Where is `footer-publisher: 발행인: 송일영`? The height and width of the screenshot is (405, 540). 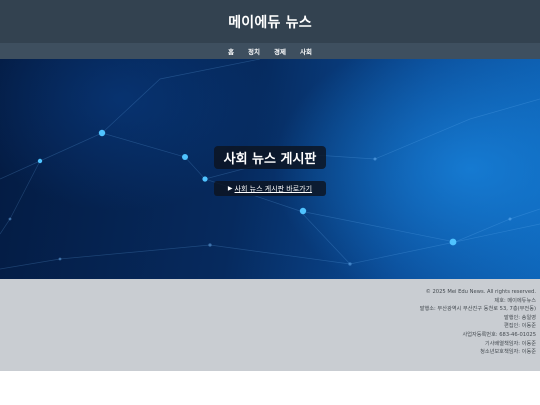
footer-publisher: 발행인: 송일영 is located at coordinates (519, 317).